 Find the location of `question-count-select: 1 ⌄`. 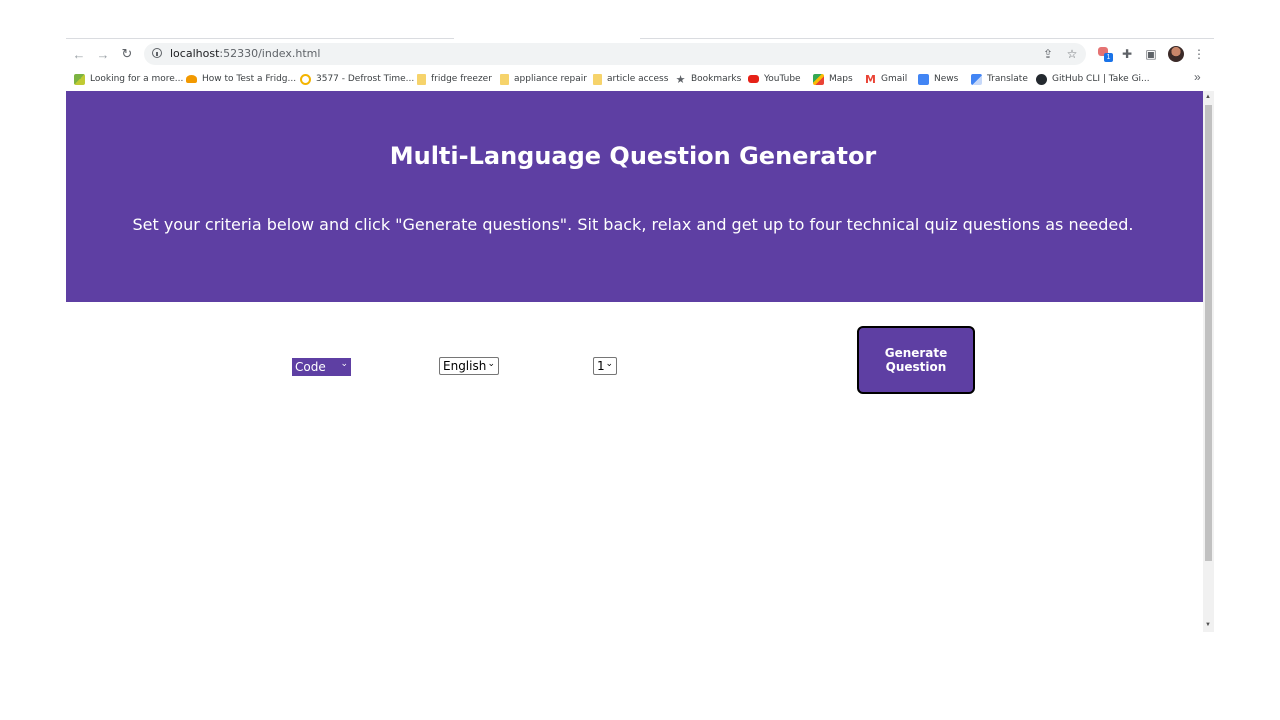

question-count-select: 1 ⌄ is located at coordinates (605, 366).